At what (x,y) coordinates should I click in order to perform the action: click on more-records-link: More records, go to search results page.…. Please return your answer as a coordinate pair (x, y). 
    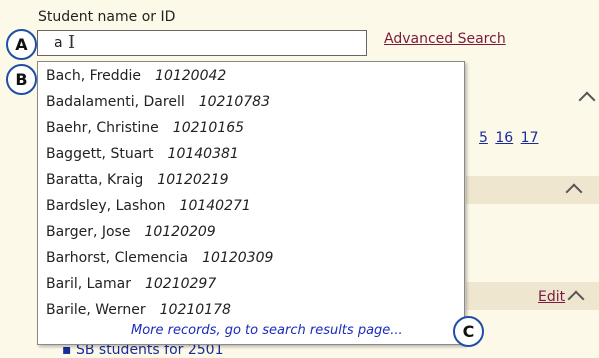
    Looking at the image, I should click on (267, 330).